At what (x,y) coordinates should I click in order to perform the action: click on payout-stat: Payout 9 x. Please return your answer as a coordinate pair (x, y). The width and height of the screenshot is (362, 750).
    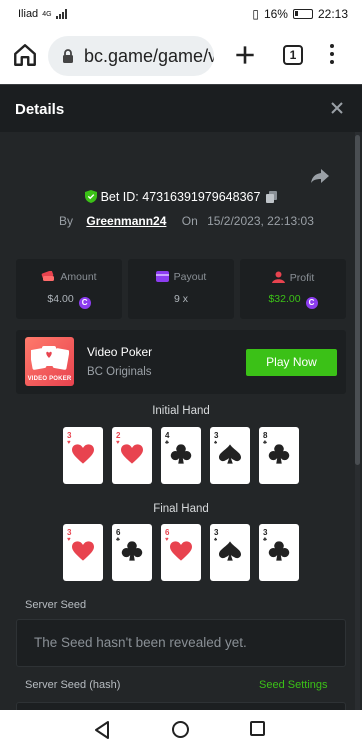
    Looking at the image, I should click on (181, 289).